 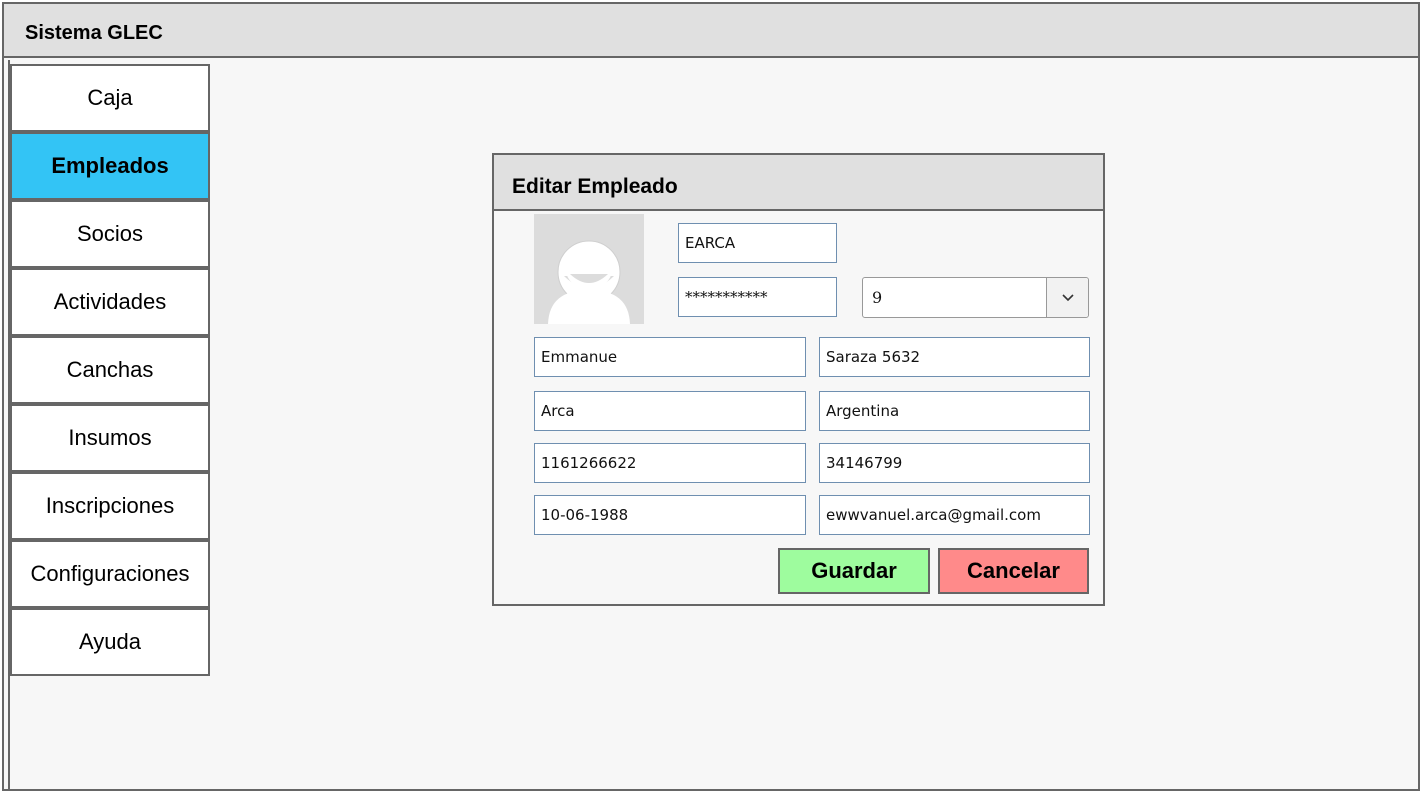 I want to click on username-field, so click(x=757, y=243).